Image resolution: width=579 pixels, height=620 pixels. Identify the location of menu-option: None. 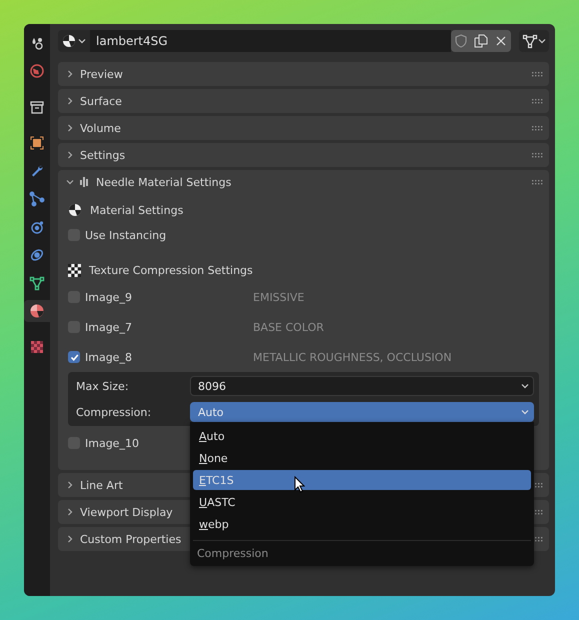
(362, 458).